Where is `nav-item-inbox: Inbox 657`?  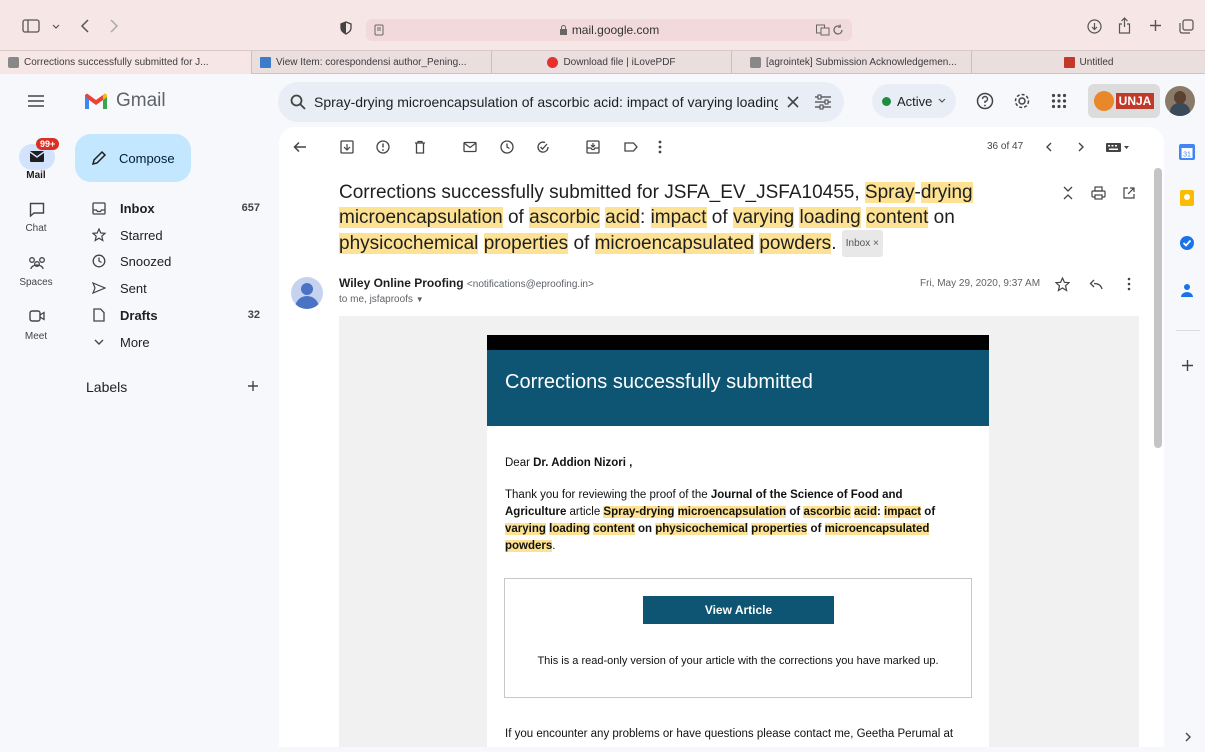
nav-item-inbox: Inbox 657 is located at coordinates (175, 208).